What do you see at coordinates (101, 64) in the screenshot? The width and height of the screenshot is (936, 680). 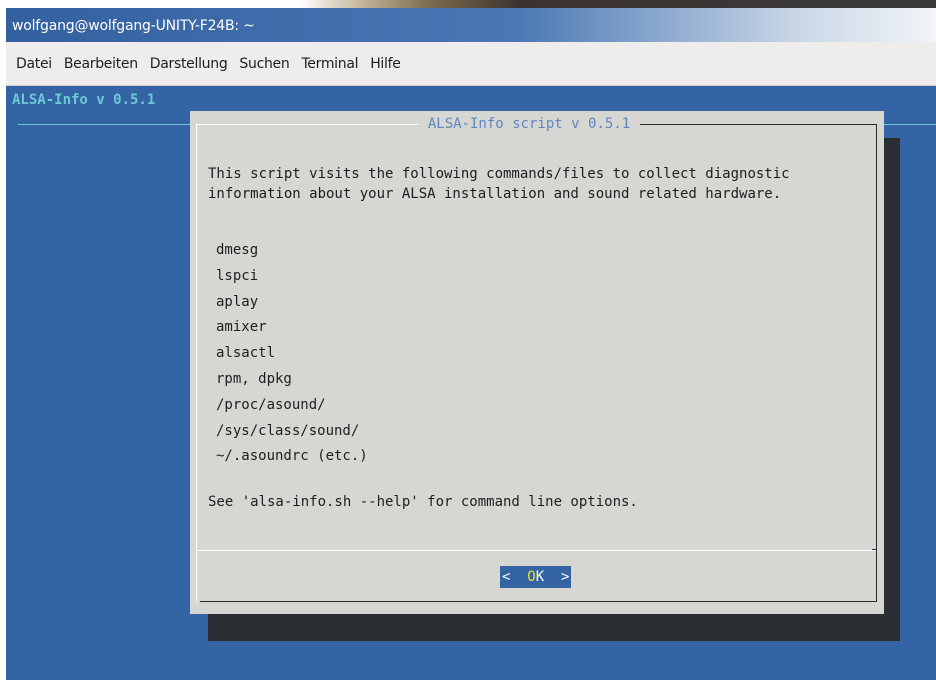 I see `menu-bearbeiten: Bearbeiten` at bounding box center [101, 64].